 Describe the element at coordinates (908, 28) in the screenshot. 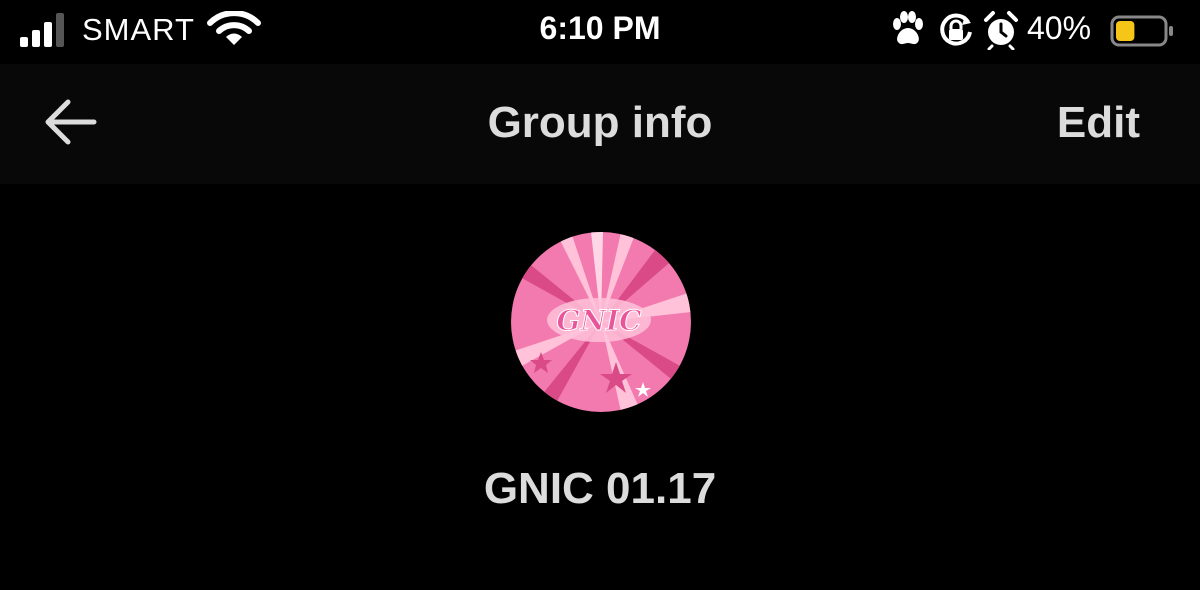

I see `paw-icon` at that location.